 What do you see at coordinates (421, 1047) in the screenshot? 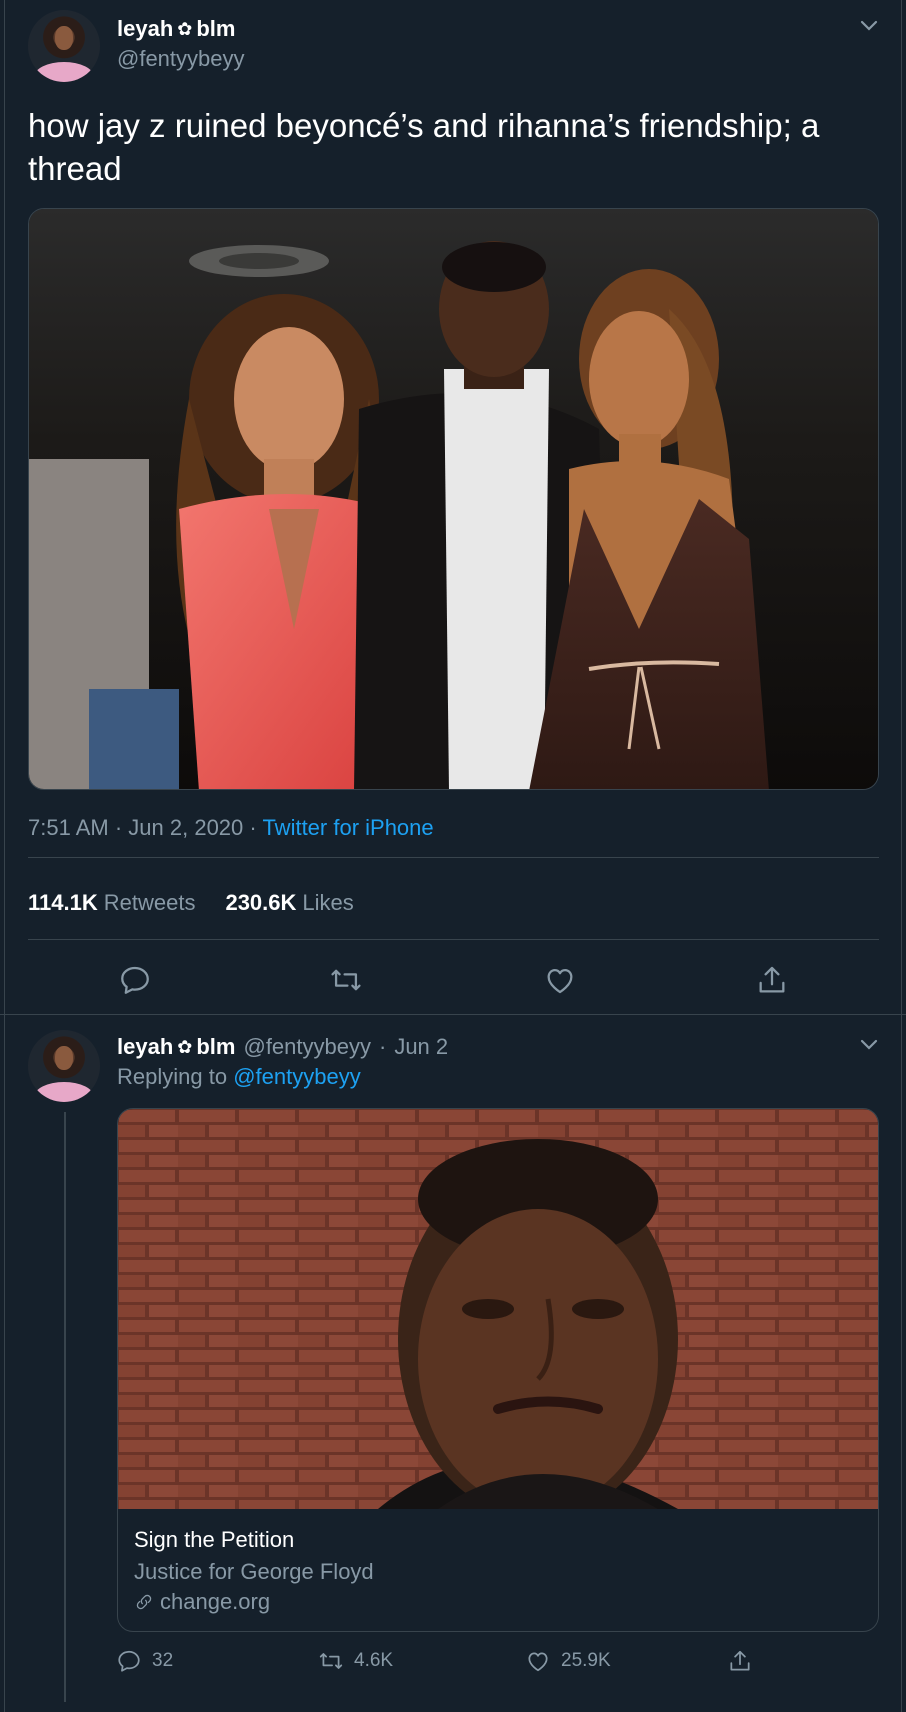
I see `reply-date: Jun 2` at bounding box center [421, 1047].